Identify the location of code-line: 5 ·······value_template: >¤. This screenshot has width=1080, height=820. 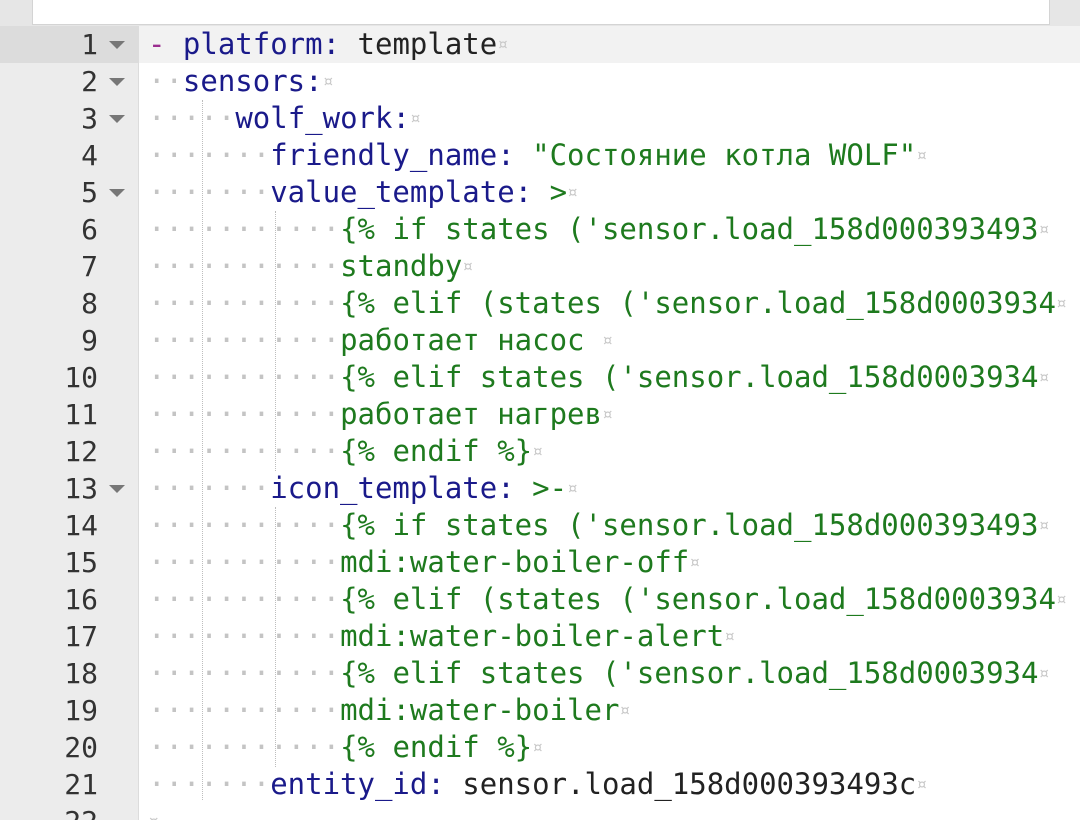
(540, 192).